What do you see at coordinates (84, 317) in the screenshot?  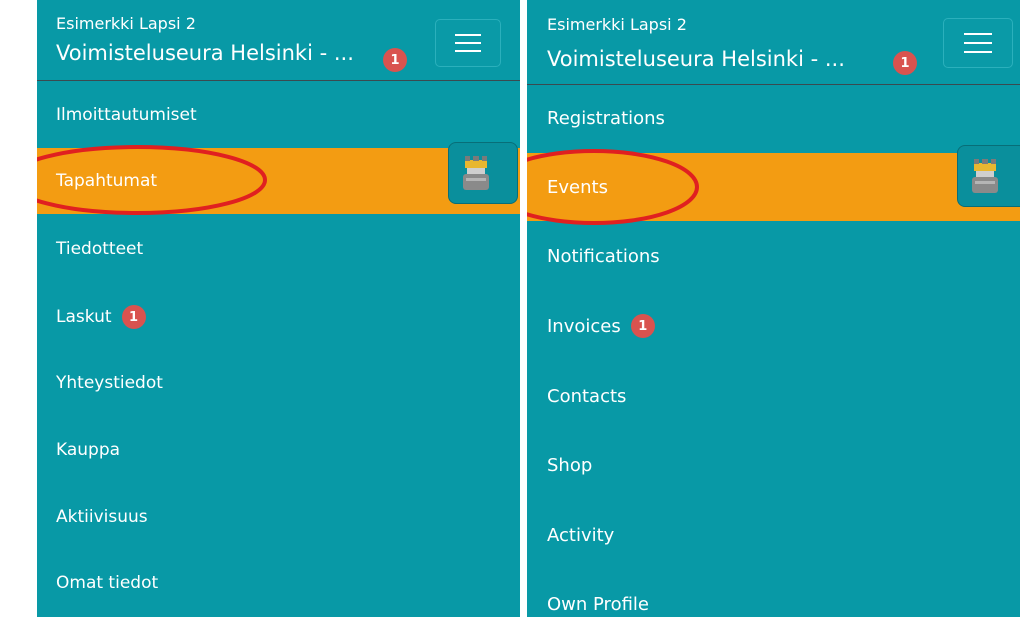 I see `menu-item-label: Laskut` at bounding box center [84, 317].